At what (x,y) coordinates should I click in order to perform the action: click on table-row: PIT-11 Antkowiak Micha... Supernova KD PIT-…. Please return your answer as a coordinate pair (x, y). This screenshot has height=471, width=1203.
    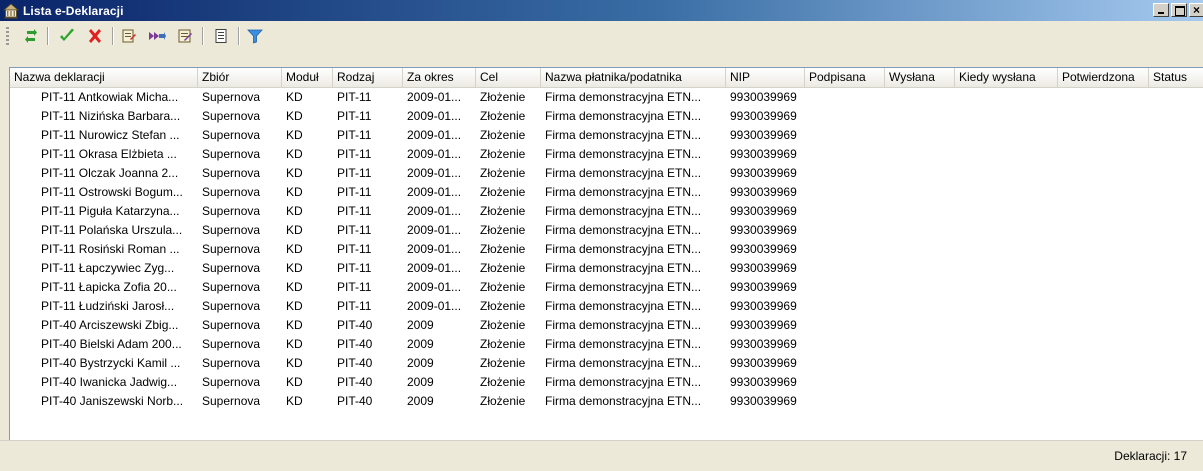
    Looking at the image, I should click on (606, 97).